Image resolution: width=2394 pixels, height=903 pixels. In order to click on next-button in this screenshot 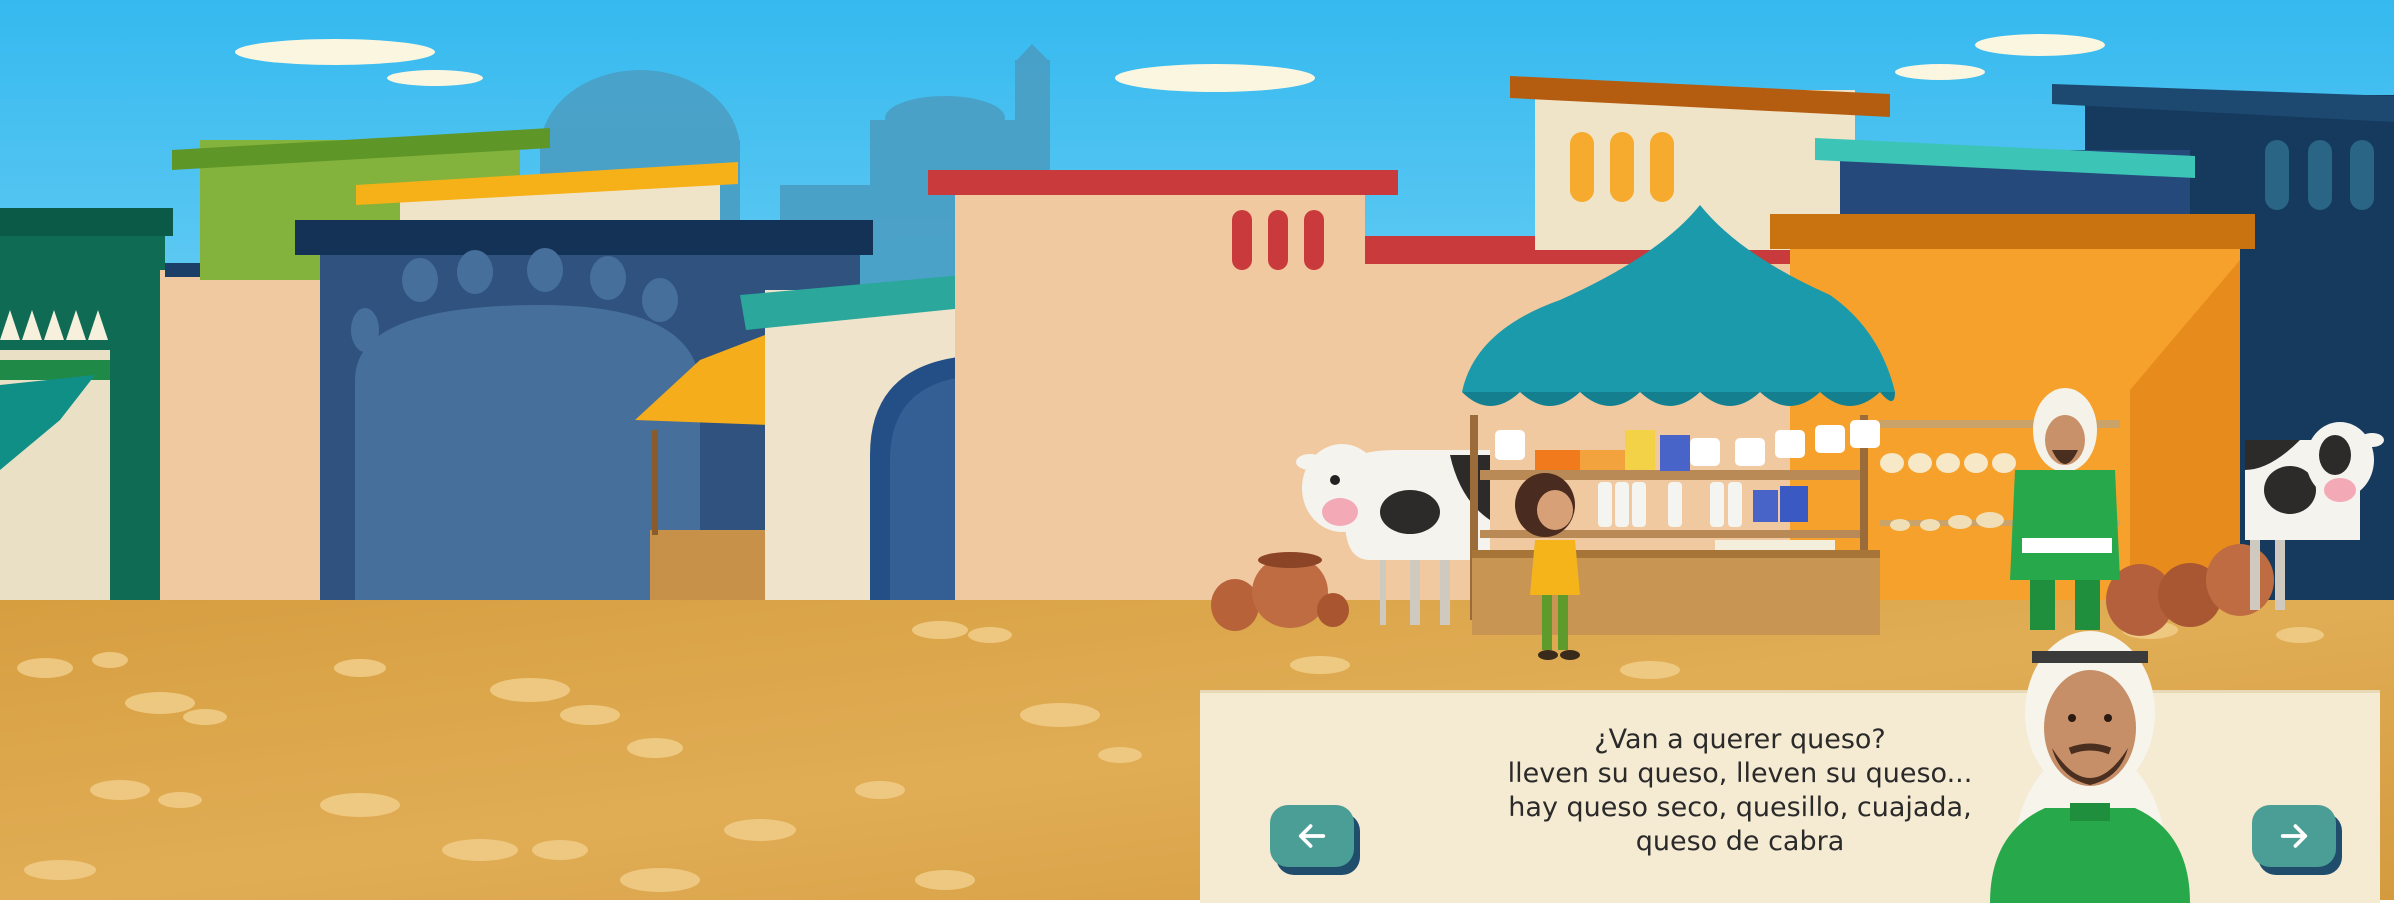, I will do `click(2294, 836)`.